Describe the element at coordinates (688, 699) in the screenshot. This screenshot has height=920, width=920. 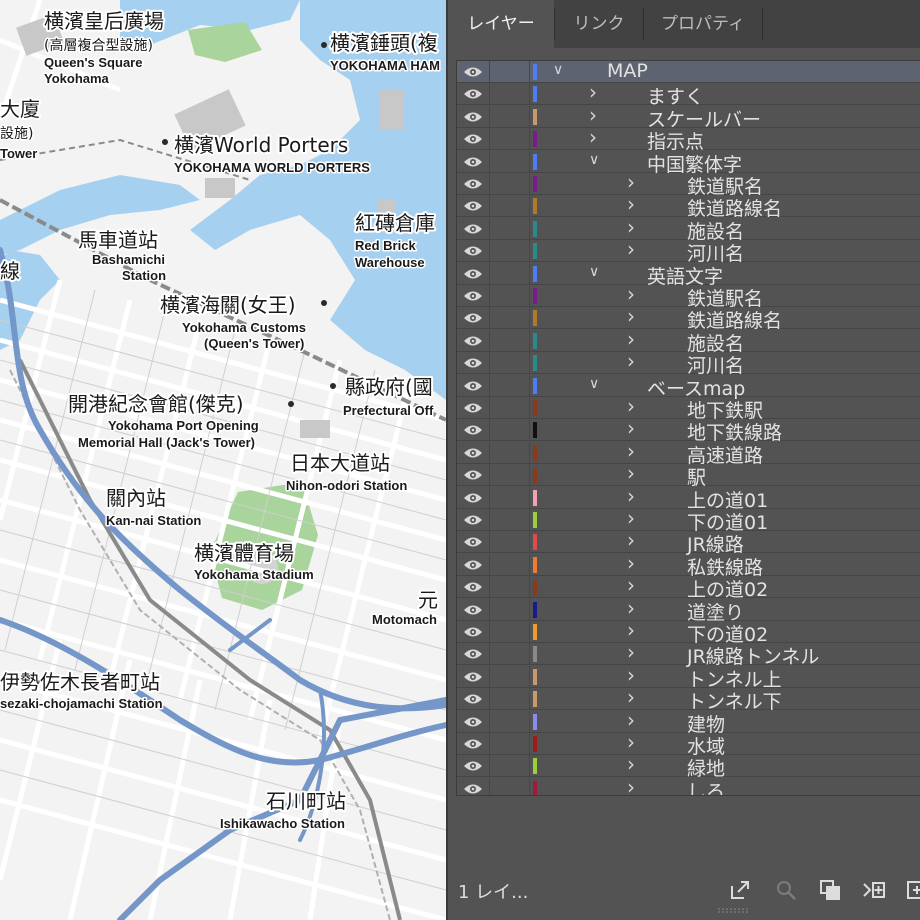
I see `layer-row: › トンネル下` at that location.